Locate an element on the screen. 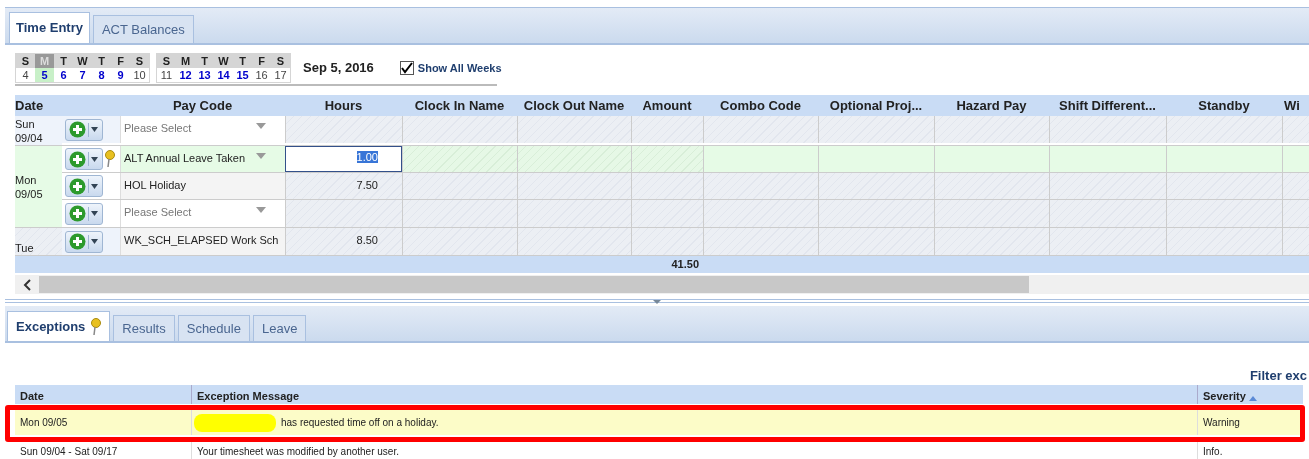 The image size is (1309, 459). calendar-day: 11 is located at coordinates (166, 75).